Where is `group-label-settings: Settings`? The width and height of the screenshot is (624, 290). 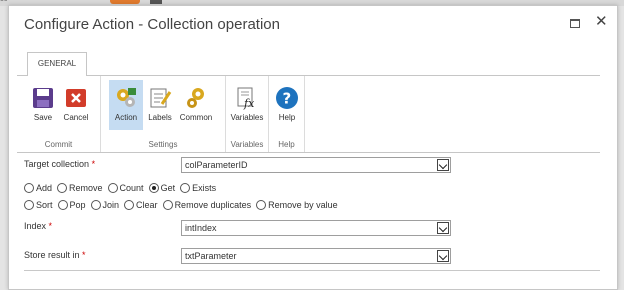 group-label-settings: Settings is located at coordinates (163, 144).